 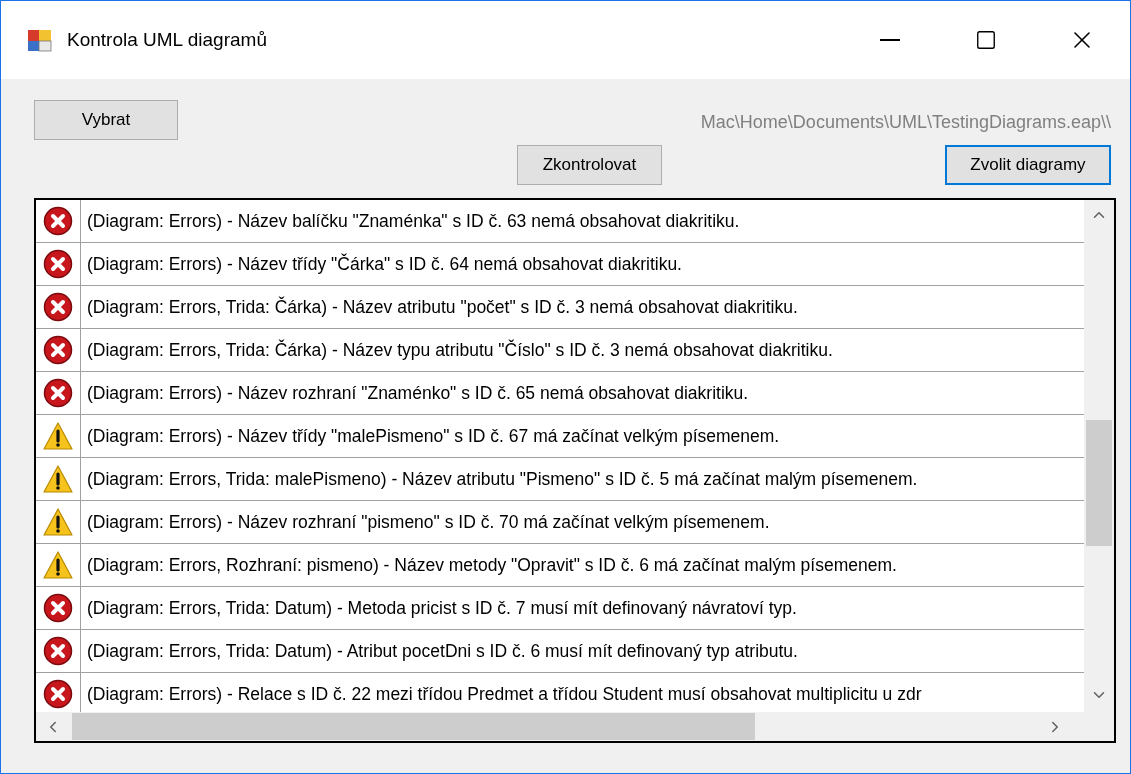 I want to click on window-title: Kontrola UML diagramů, so click(x=167, y=39).